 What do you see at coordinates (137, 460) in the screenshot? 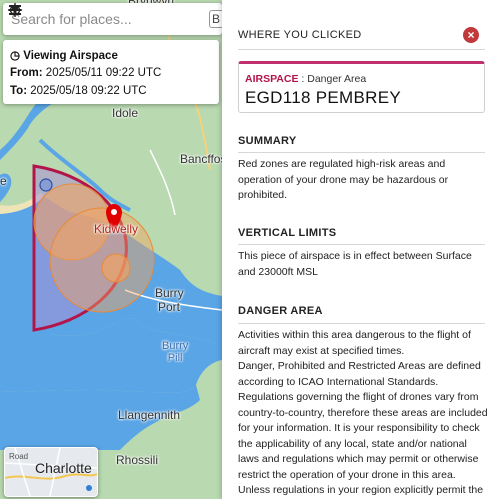
I see `place-label-rhossili: Rhossili` at bounding box center [137, 460].